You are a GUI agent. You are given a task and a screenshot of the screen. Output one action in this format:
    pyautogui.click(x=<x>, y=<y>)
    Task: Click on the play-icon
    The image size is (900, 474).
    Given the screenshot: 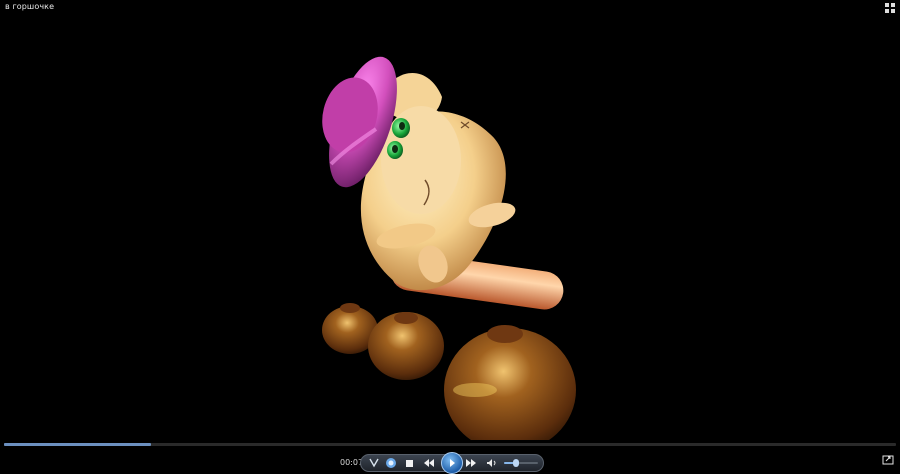 What is the action you would take?
    pyautogui.click(x=452, y=463)
    